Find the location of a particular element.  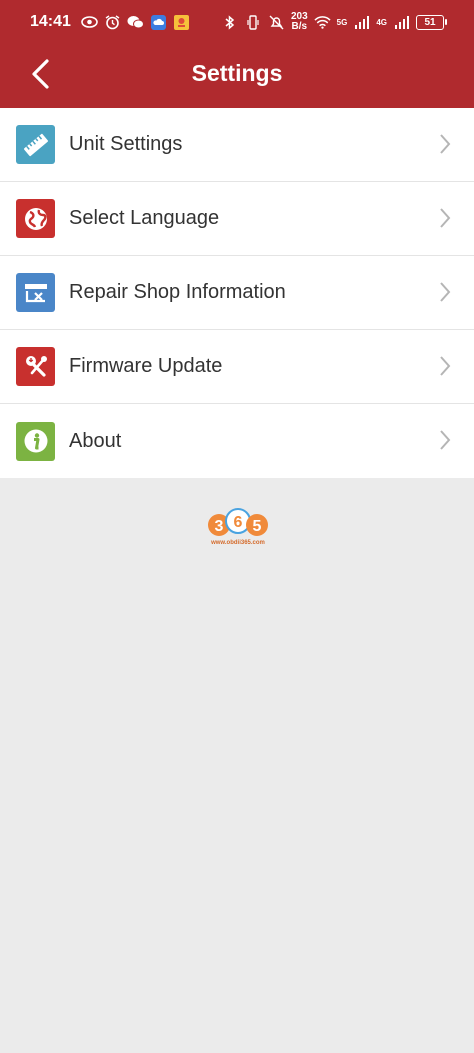

signal-icon is located at coordinates (361, 22).